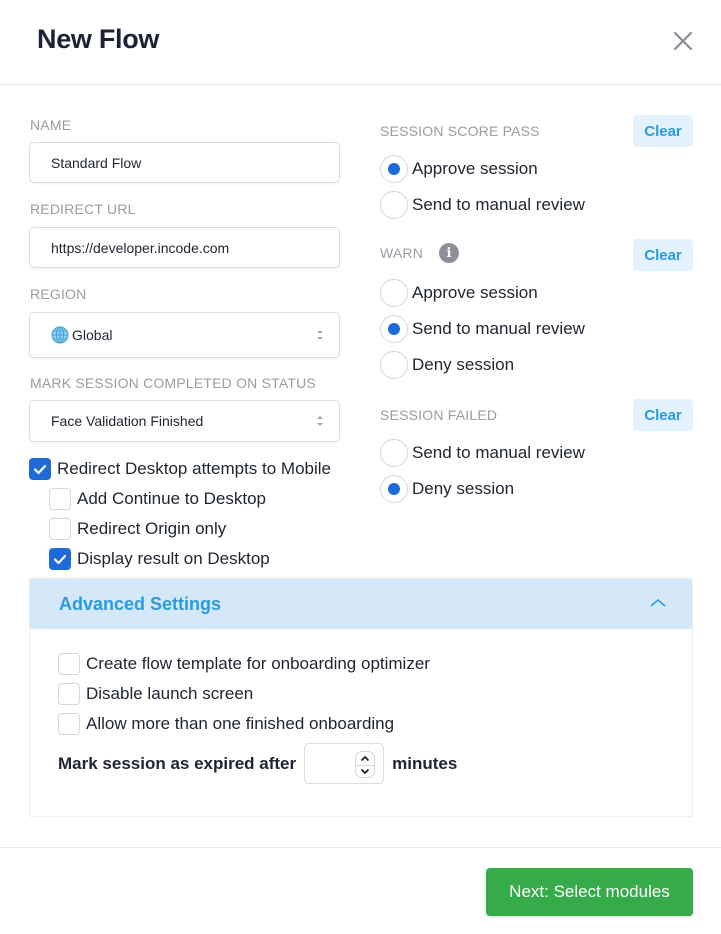 The image size is (721, 934). I want to click on failed-manual-review-radio: Send to manual review, so click(482, 453).